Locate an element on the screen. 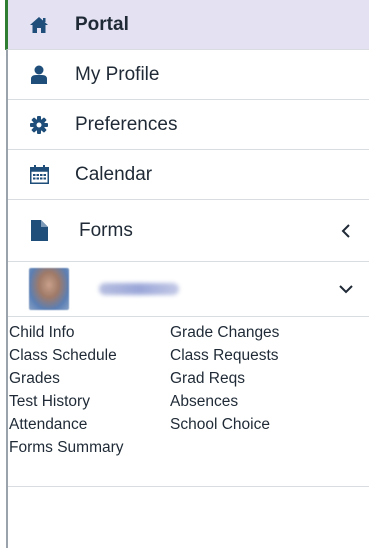 Image resolution: width=369 pixels, height=548 pixels. home-icon is located at coordinates (39, 25).